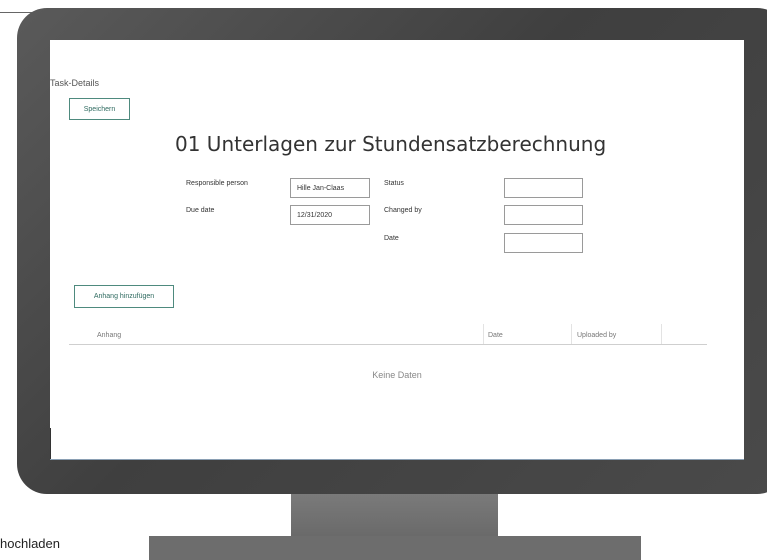 Image resolution: width=767 pixels, height=560 pixels. Describe the element at coordinates (30, 543) in the screenshot. I see `caption-text: hochladen` at that location.